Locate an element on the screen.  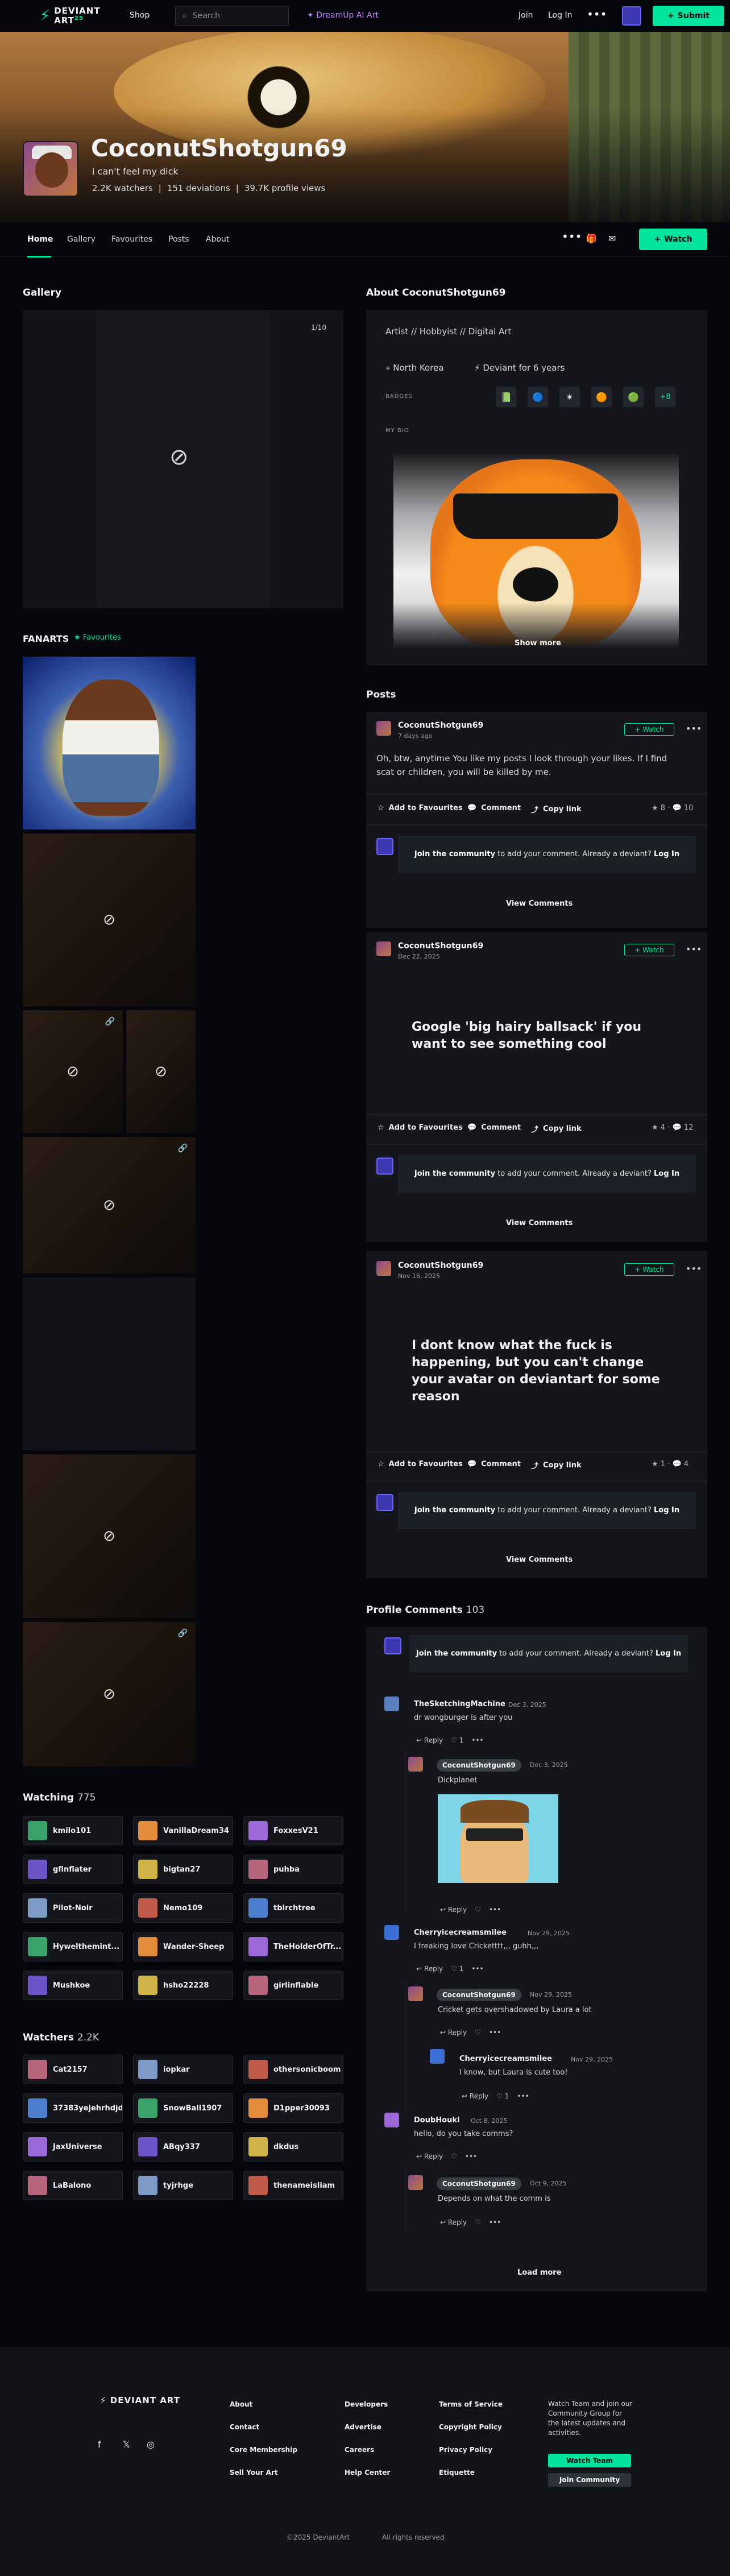
user-card: FoxxesV21 is located at coordinates (293, 1831).